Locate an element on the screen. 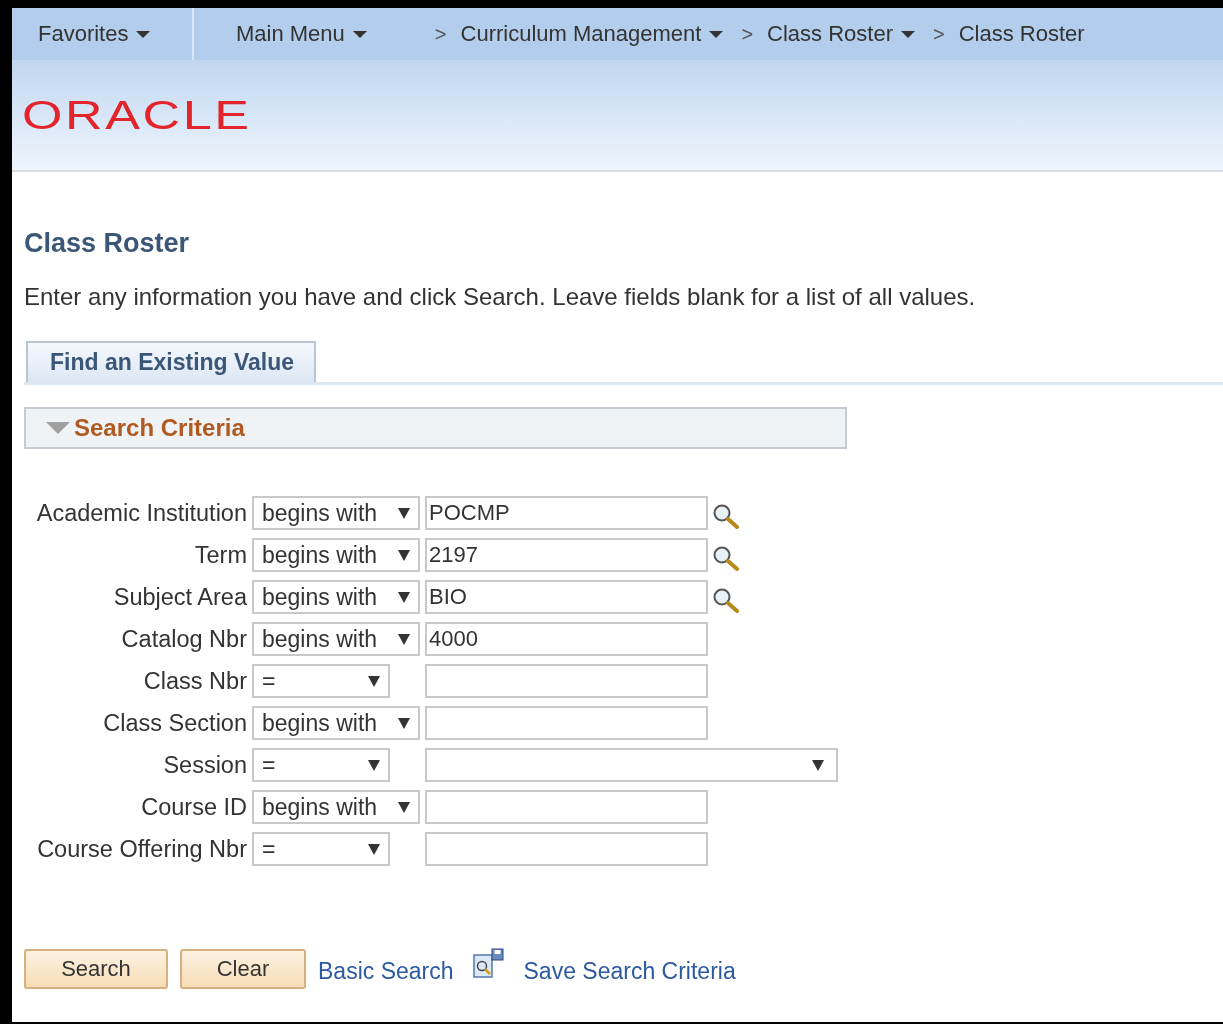 The height and width of the screenshot is (1024, 1223). field-label: Subject Area is located at coordinates (179, 597).